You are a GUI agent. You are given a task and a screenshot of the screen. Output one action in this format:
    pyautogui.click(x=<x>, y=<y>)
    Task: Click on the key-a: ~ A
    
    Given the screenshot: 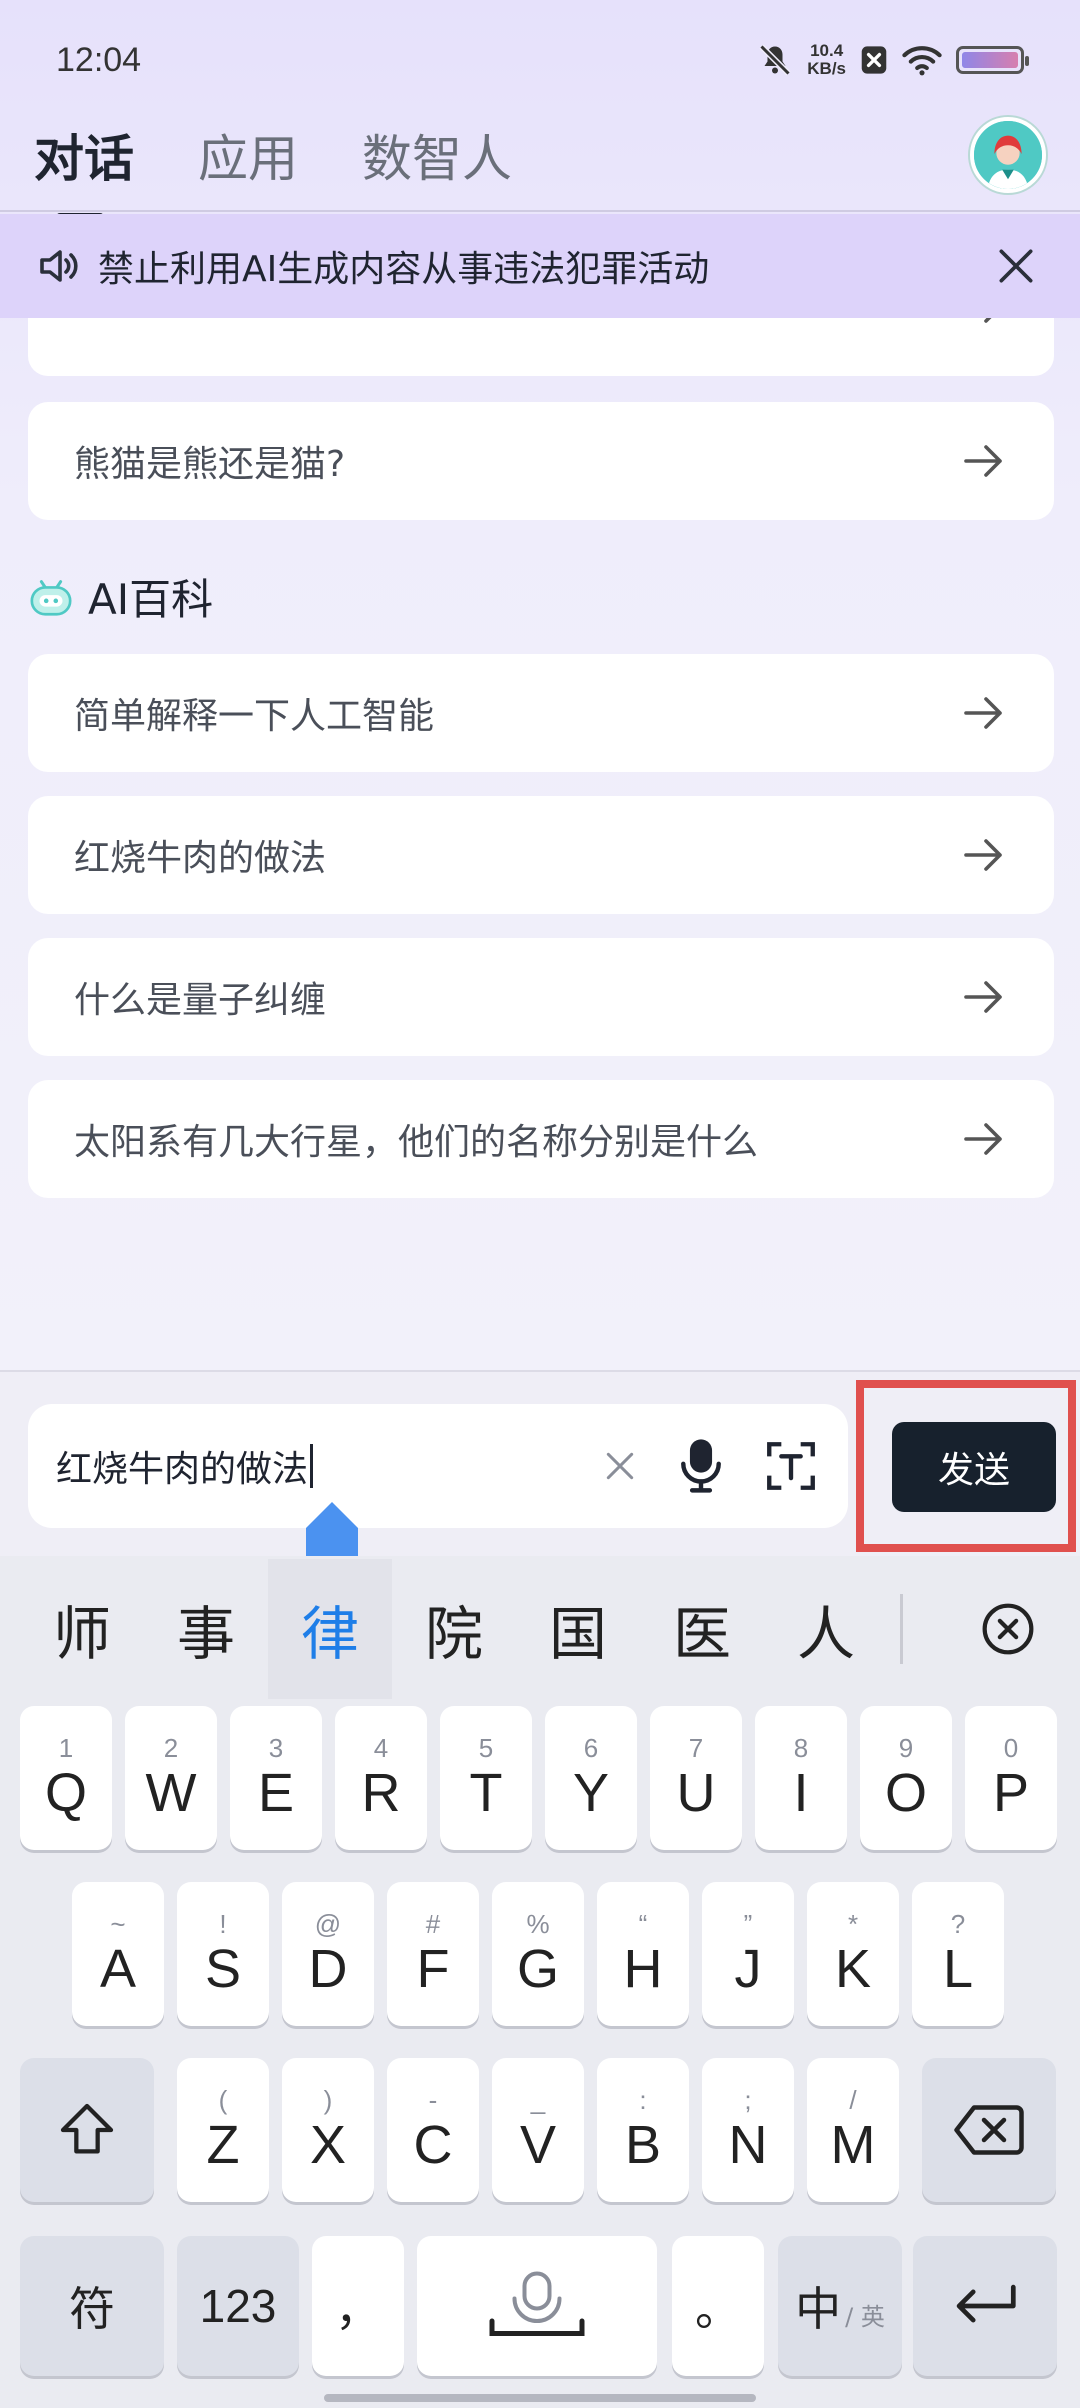 What is the action you would take?
    pyautogui.click(x=118, y=1954)
    